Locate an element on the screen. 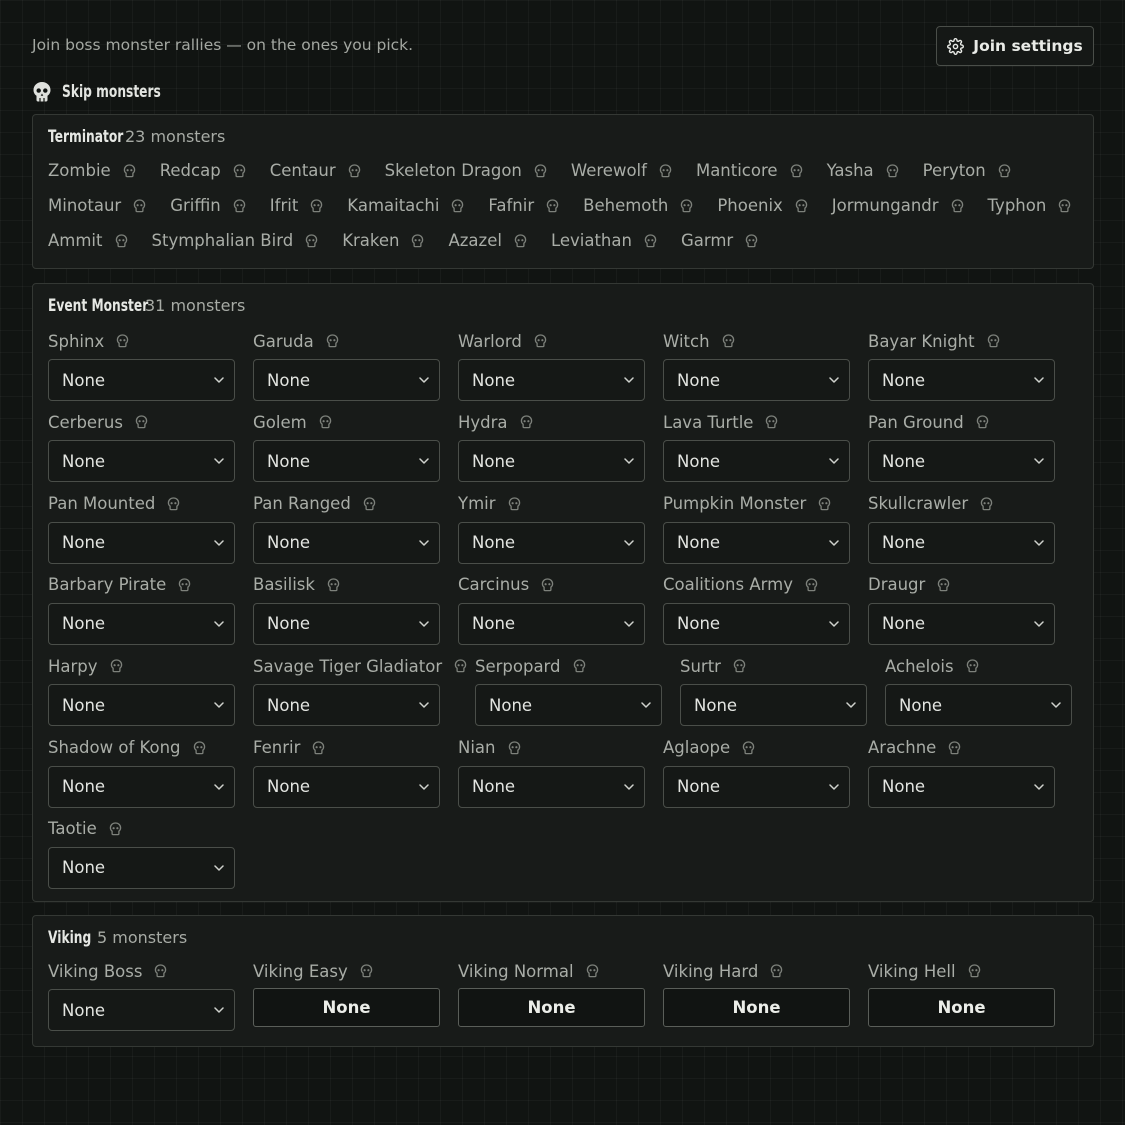 The width and height of the screenshot is (1125, 1125). terminator-tag-garmr: Garmr is located at coordinates (719, 240).